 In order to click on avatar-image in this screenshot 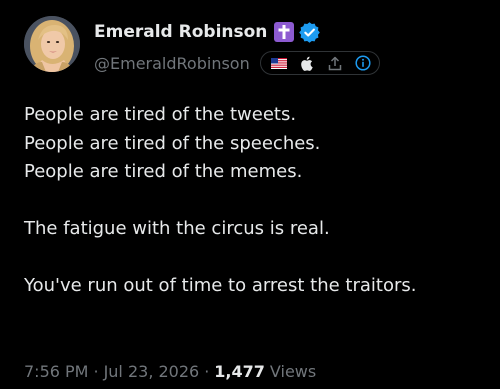, I will do `click(52, 44)`.